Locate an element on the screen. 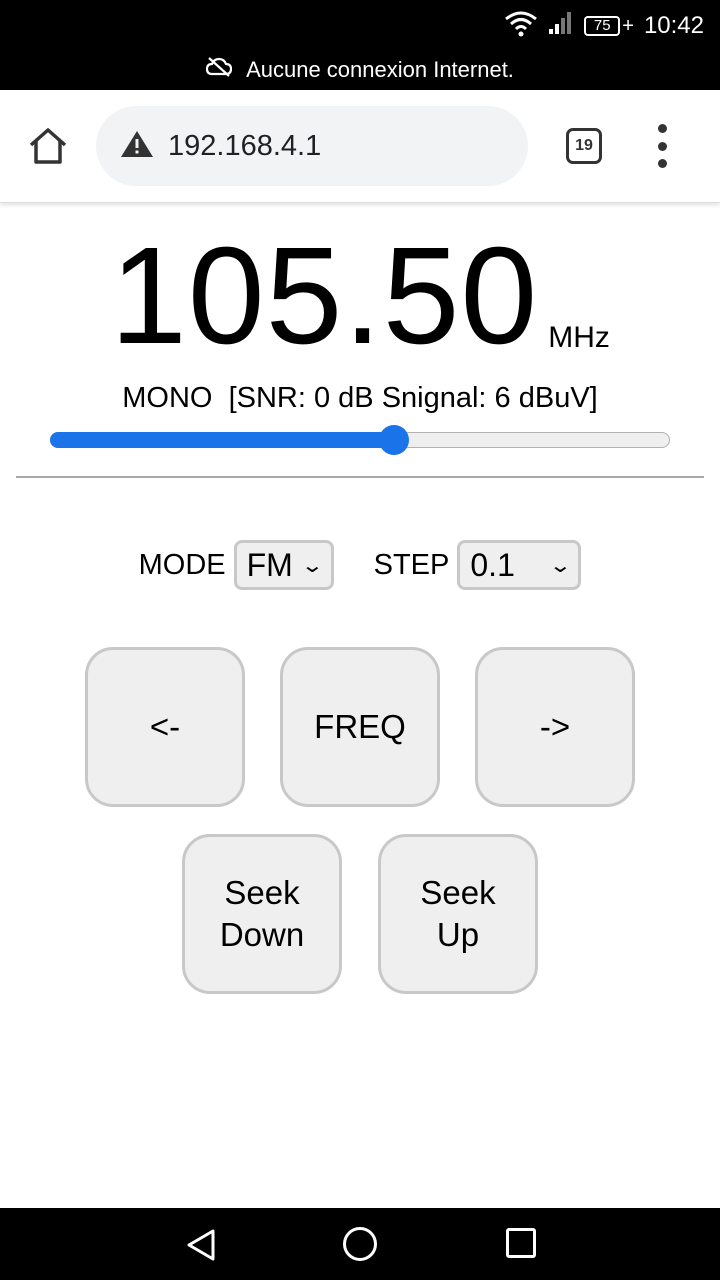 This screenshot has height=1280, width=720. browser-toolbar: 192.168.4.1 19 is located at coordinates (360, 146).